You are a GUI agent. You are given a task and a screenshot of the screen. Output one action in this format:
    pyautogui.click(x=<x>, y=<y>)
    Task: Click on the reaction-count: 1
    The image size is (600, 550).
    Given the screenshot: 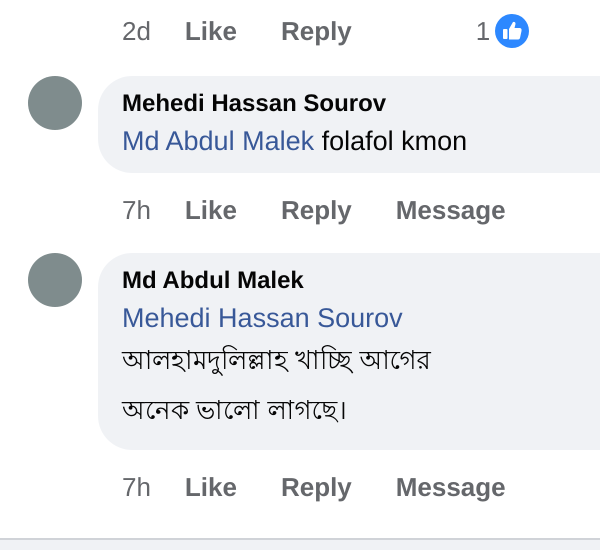 What is the action you would take?
    pyautogui.click(x=483, y=31)
    